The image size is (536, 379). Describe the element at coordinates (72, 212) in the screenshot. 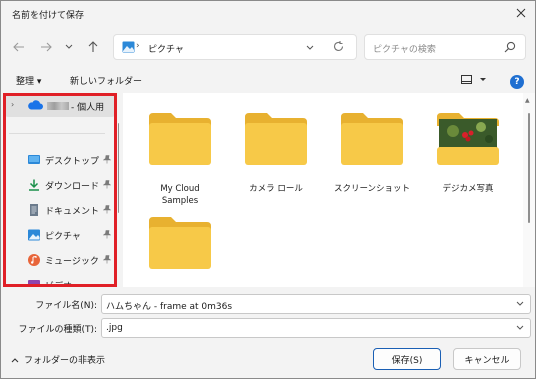

I see `sidebar-item-label: ドキュメント` at that location.